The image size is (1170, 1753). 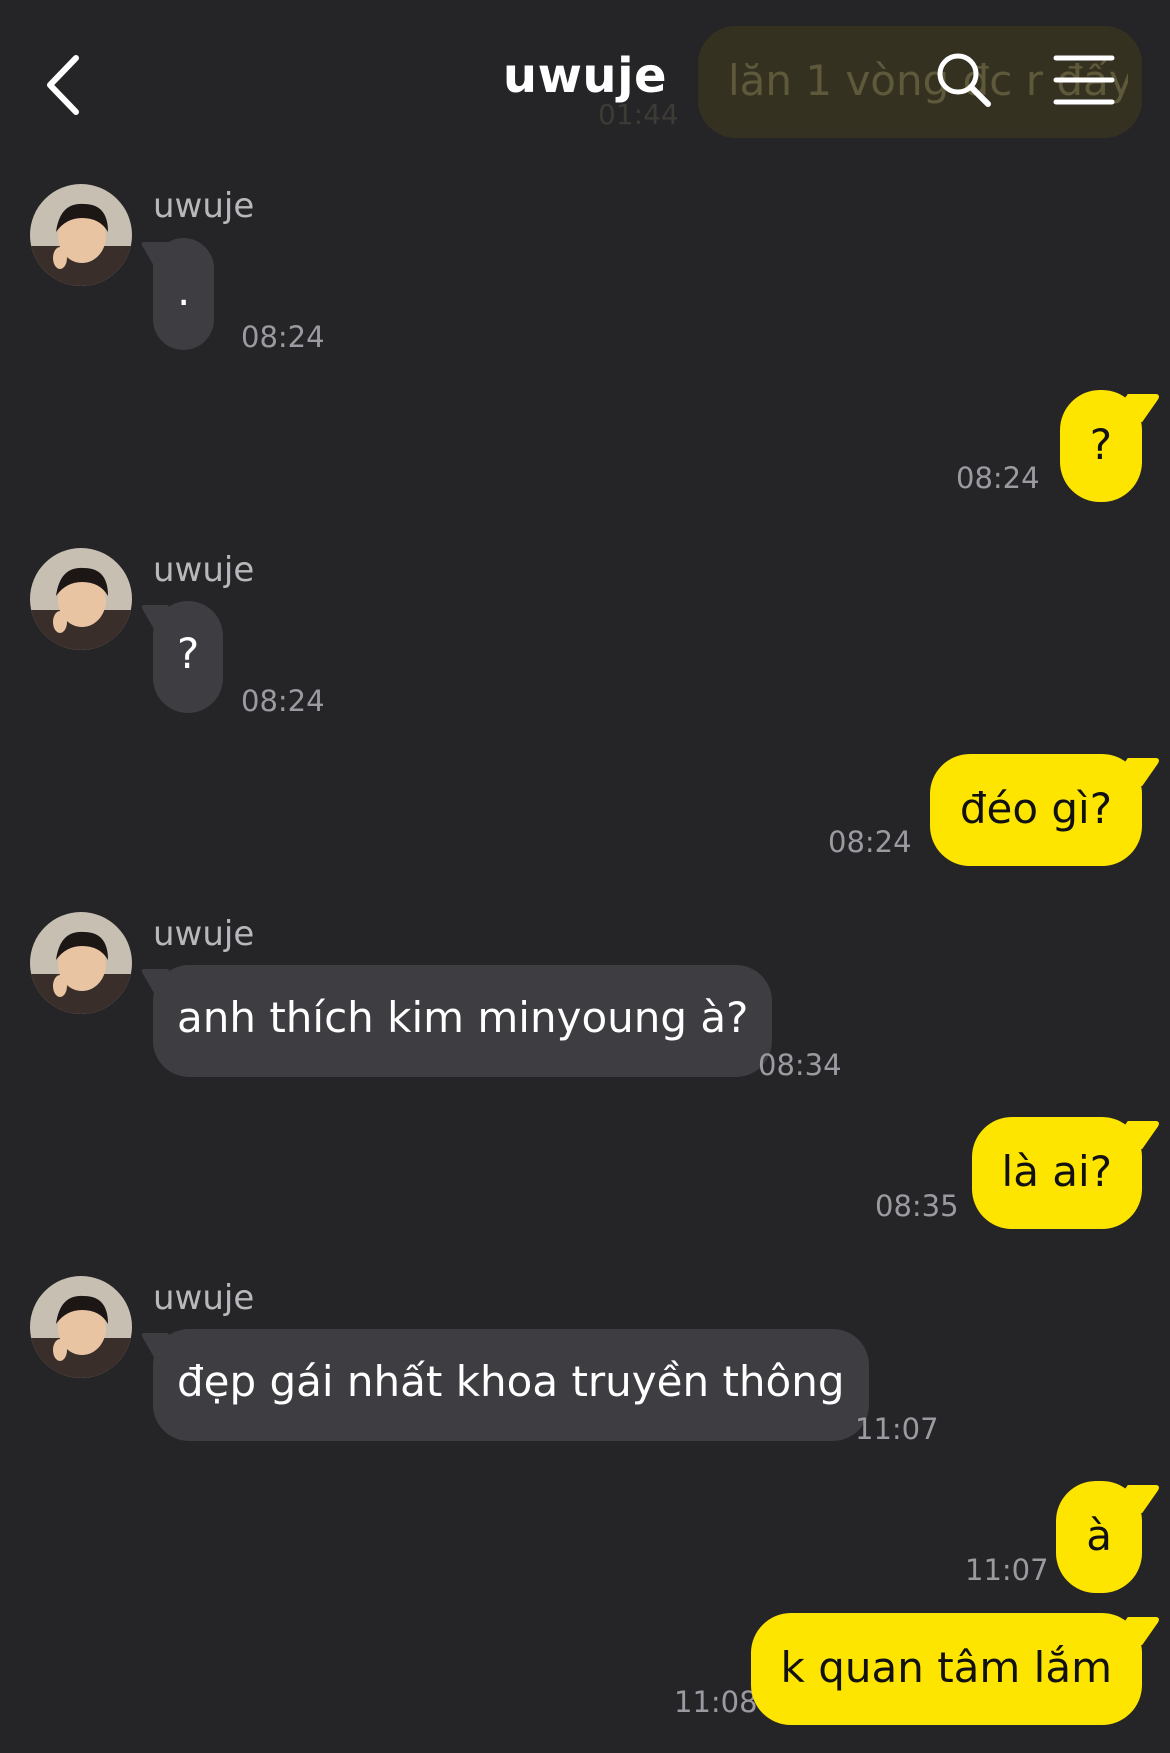 I want to click on message-bubble-outgoing: là ai?, so click(x=1066, y=1173).